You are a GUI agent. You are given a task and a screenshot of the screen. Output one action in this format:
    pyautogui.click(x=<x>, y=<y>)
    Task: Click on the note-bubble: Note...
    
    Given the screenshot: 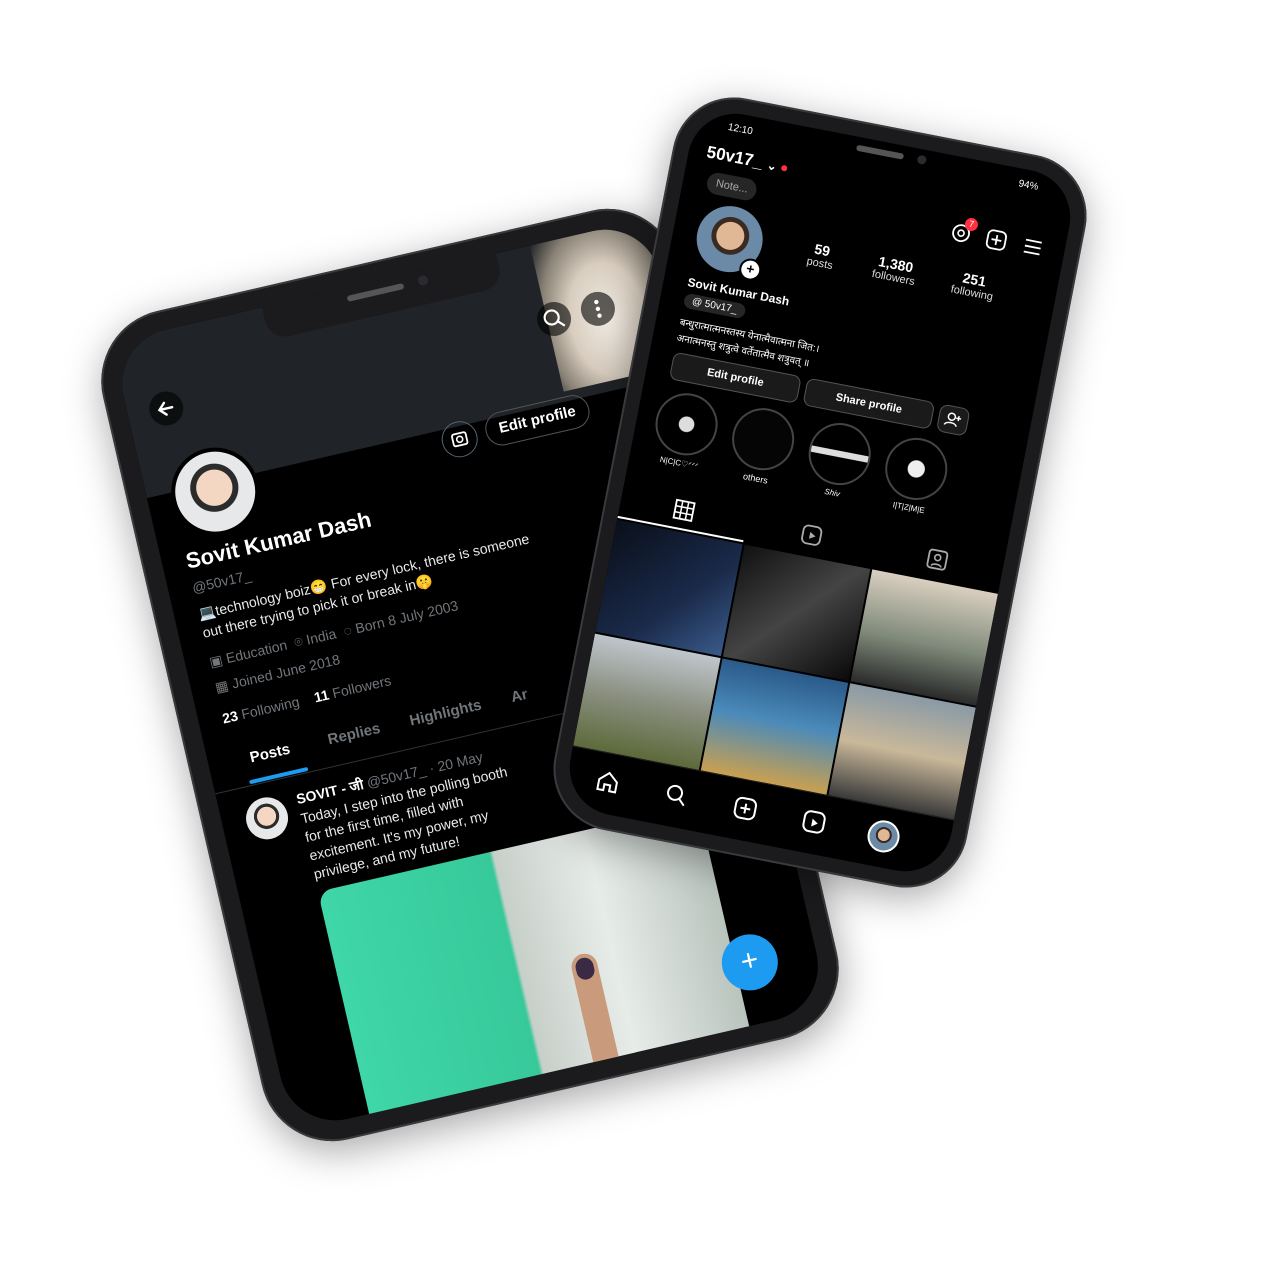 What is the action you would take?
    pyautogui.click(x=732, y=186)
    